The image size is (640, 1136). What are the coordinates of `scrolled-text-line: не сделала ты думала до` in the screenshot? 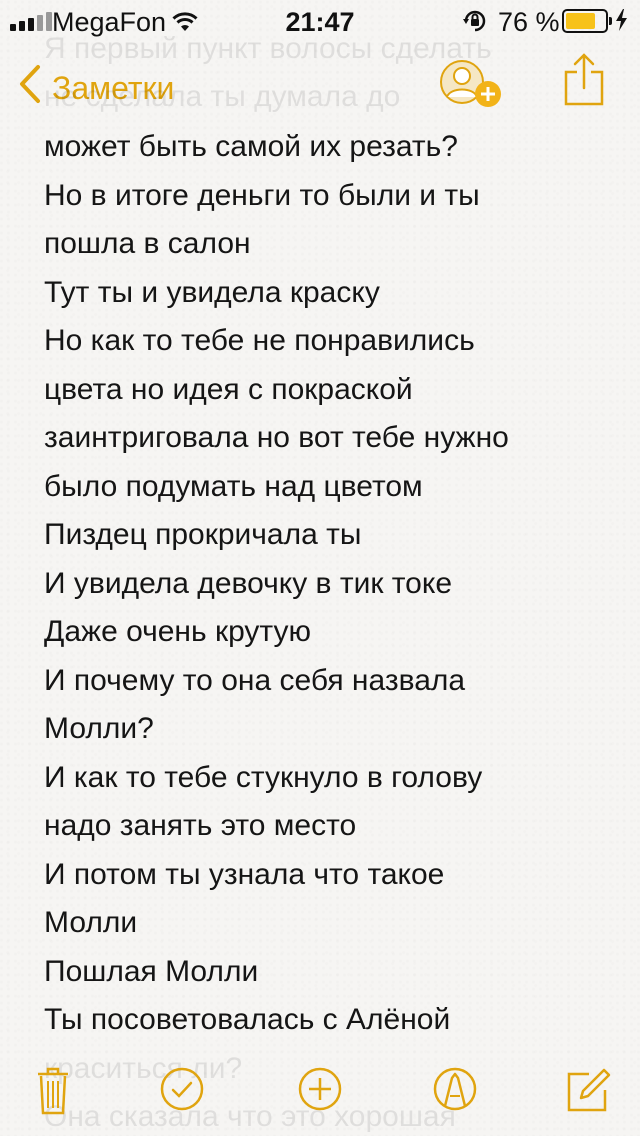 It's located at (222, 96).